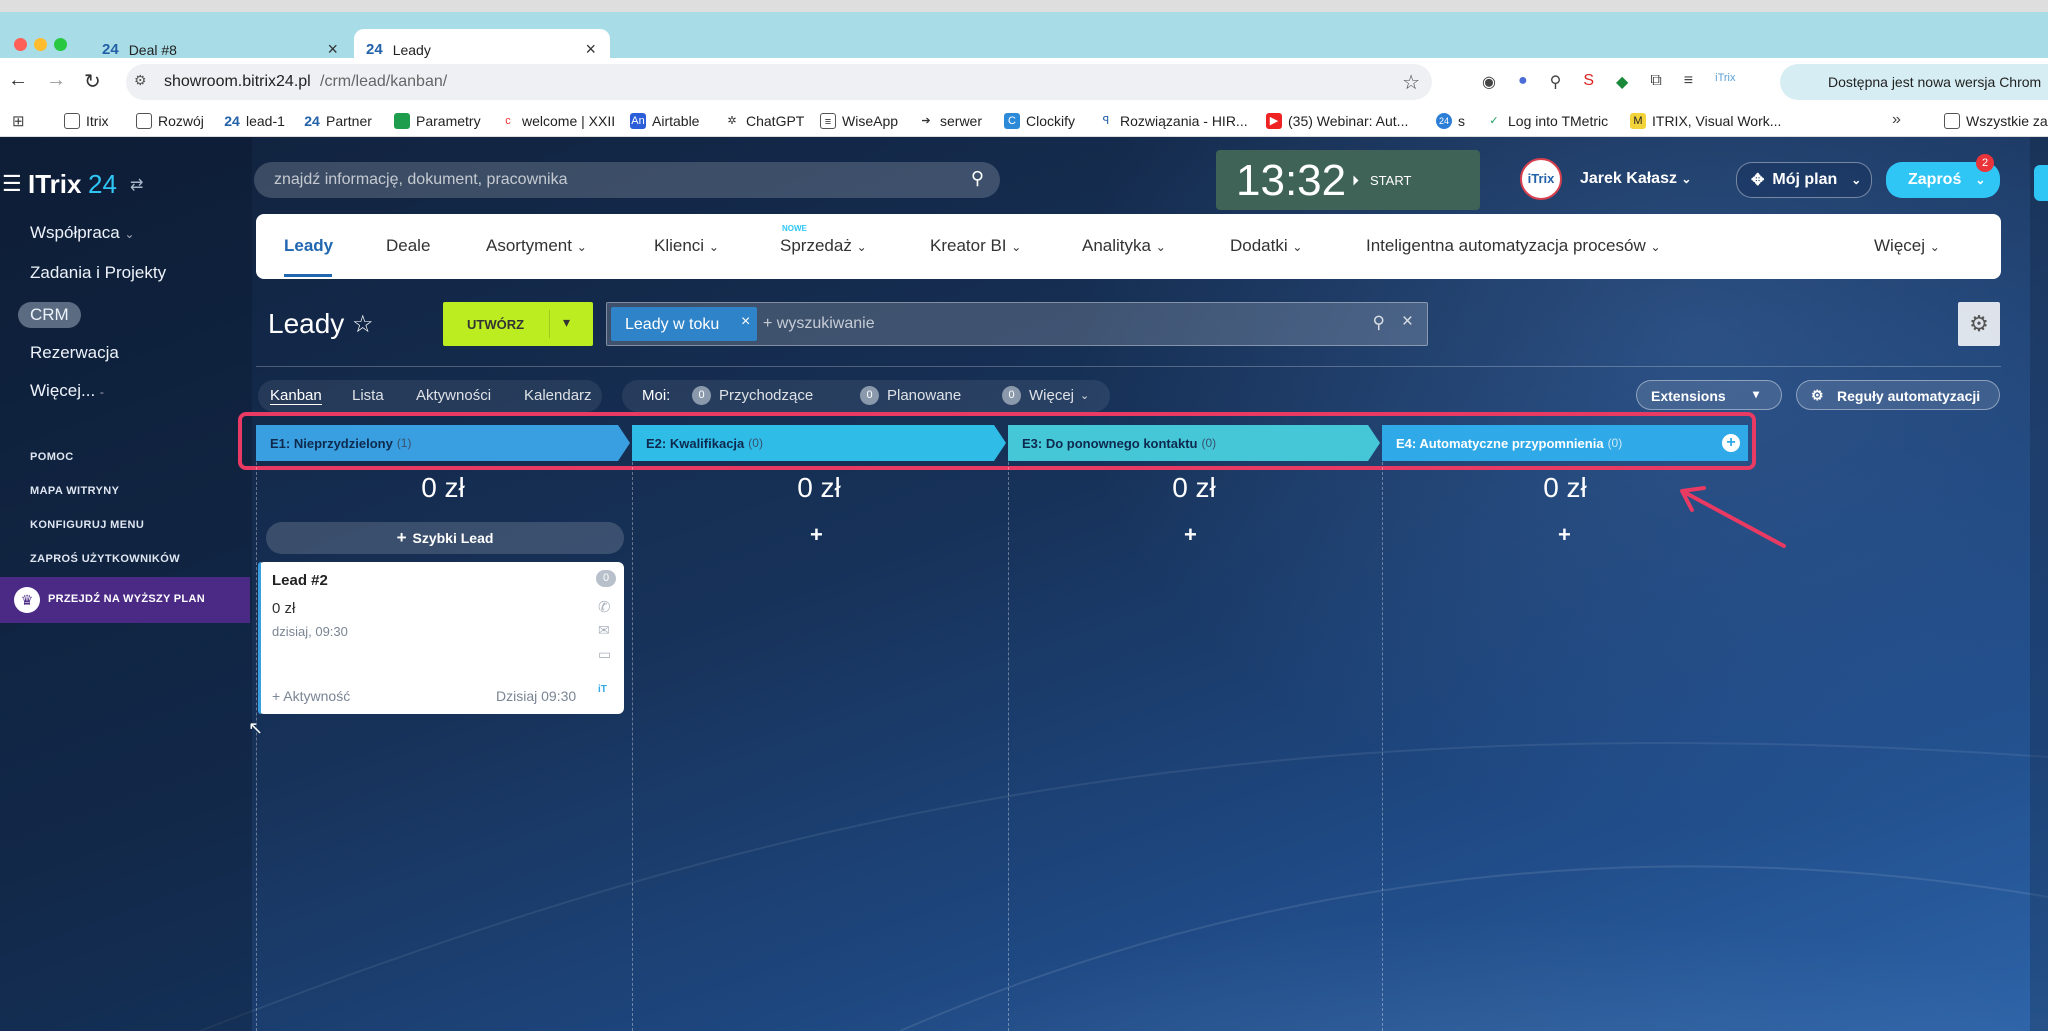 Image resolution: width=2048 pixels, height=1031 pixels. I want to click on sidebar-link-konfiguruj: KONFIGURUJ MENU, so click(87, 525).